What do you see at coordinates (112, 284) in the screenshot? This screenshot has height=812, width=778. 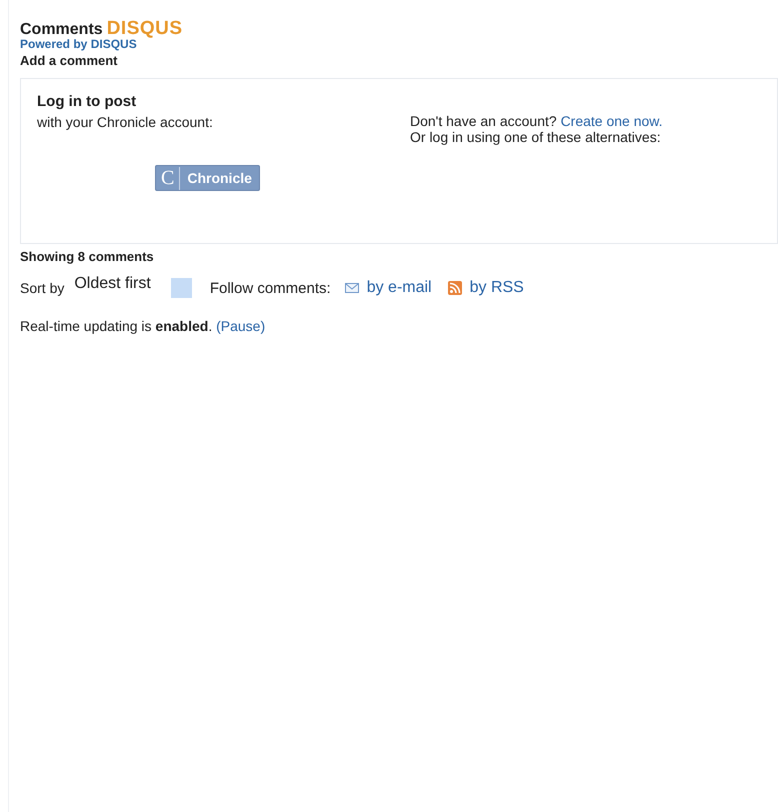 I see `sort-dropdown: Oldest first` at bounding box center [112, 284].